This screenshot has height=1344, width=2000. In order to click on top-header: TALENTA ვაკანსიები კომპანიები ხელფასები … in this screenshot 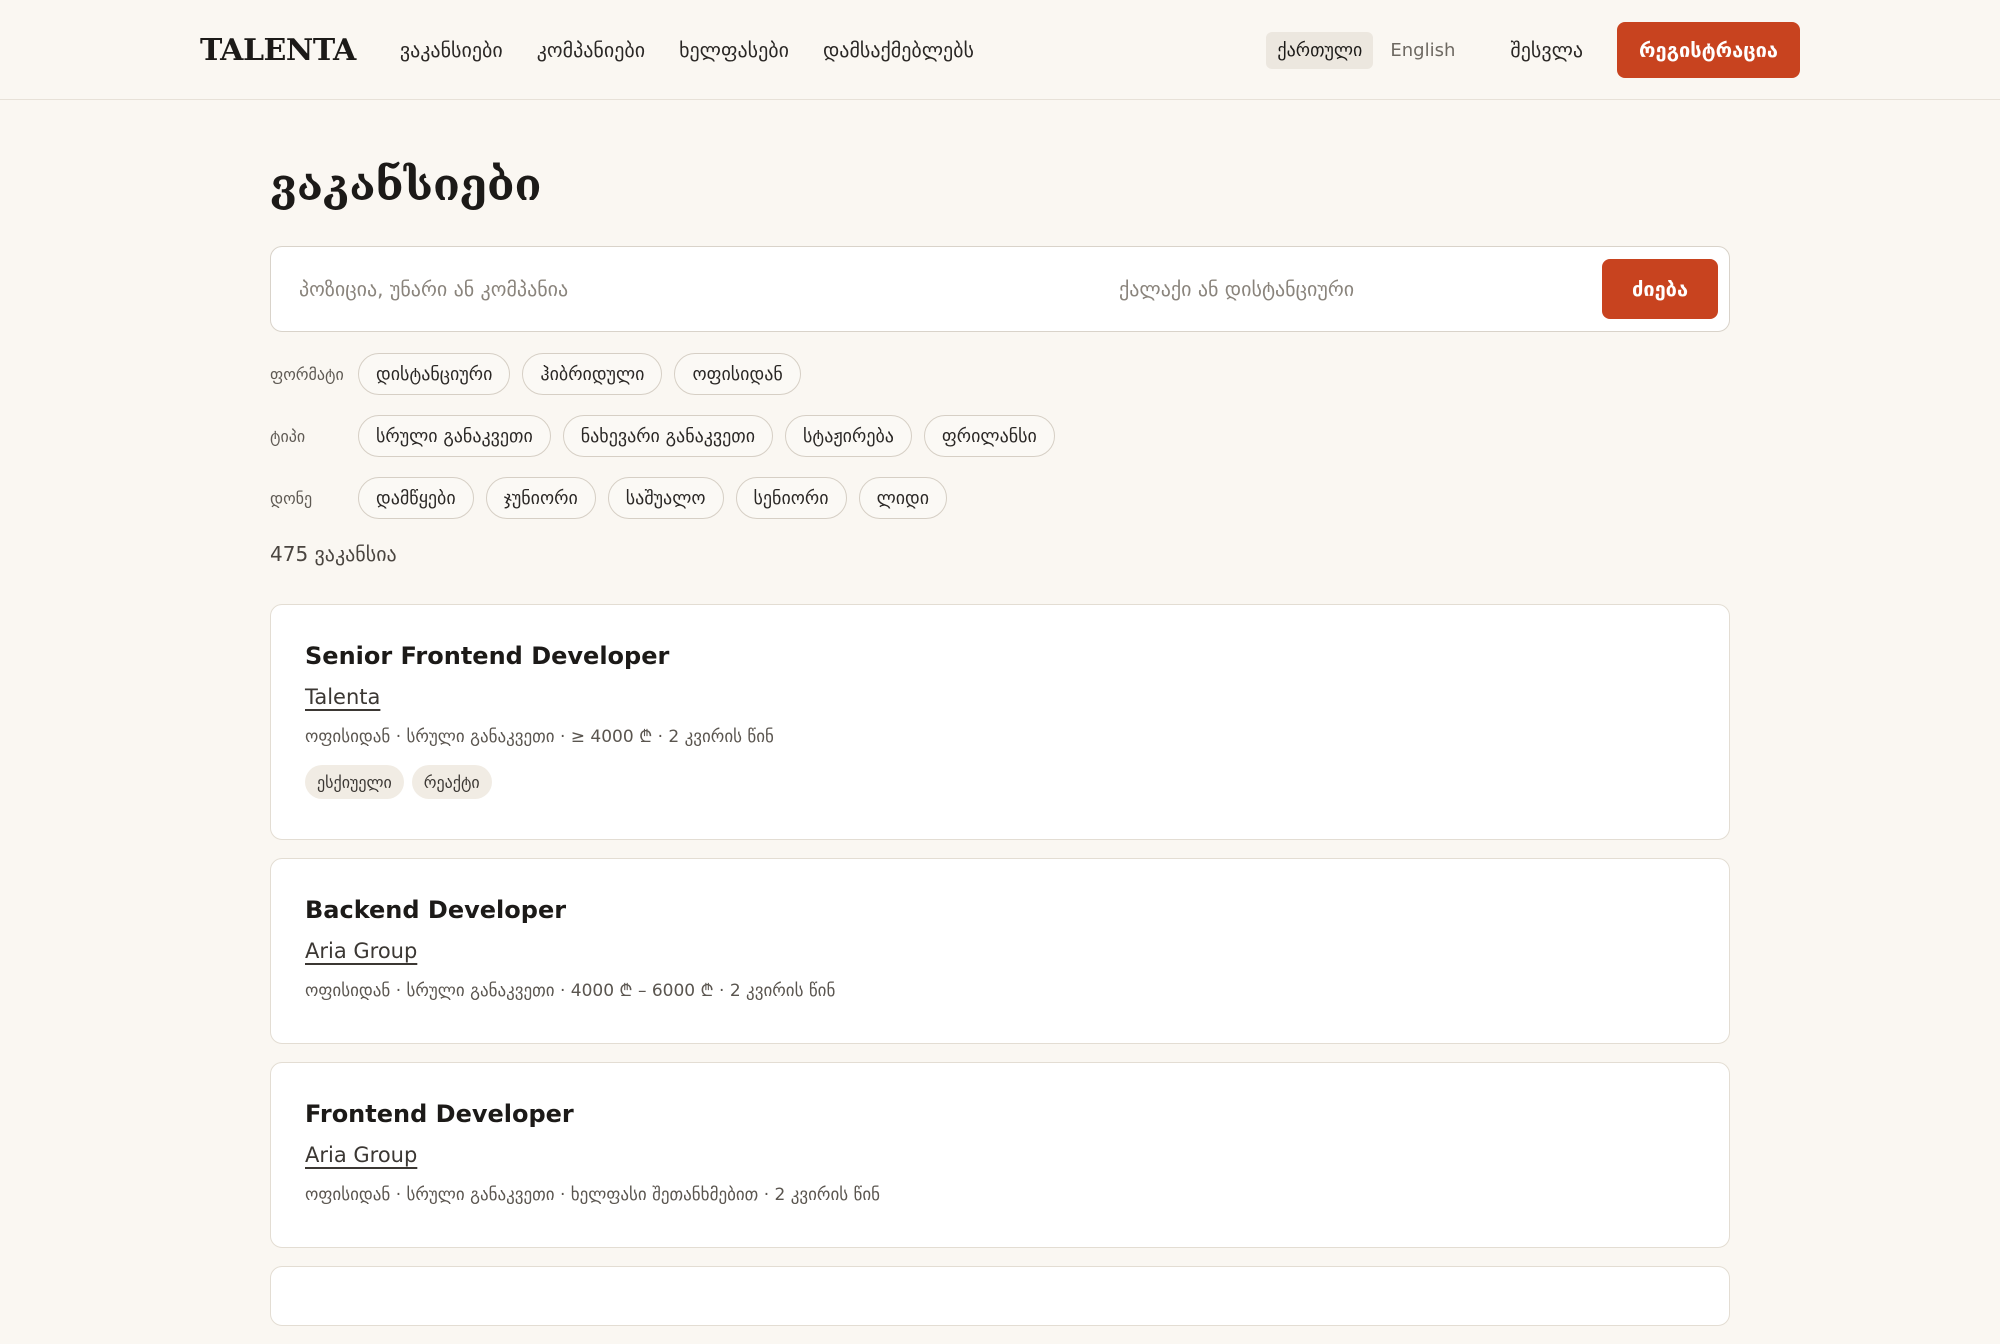, I will do `click(1000, 50)`.